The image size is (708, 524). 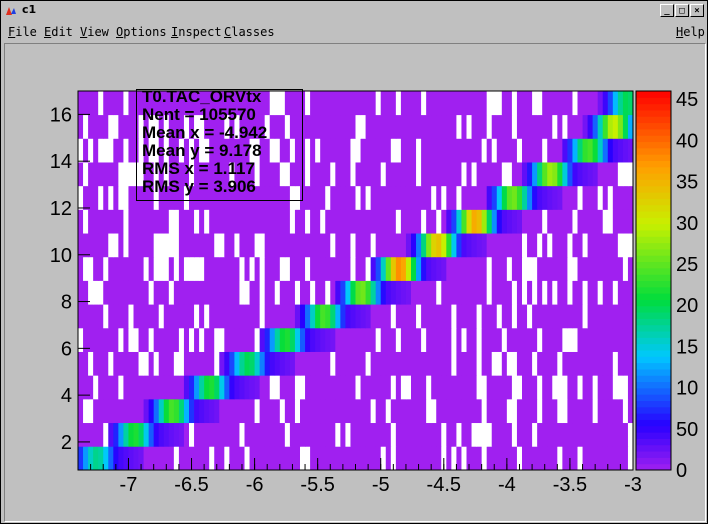 What do you see at coordinates (22, 32) in the screenshot?
I see `menu-file: File` at bounding box center [22, 32].